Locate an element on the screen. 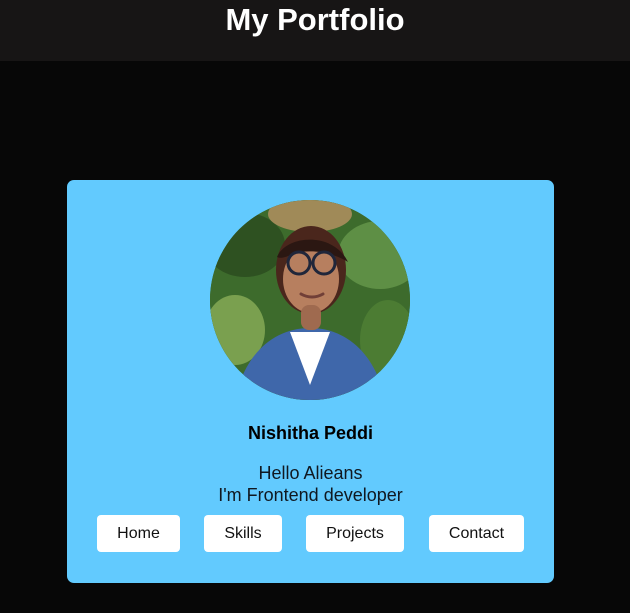 The width and height of the screenshot is (630, 613). profile-name: Nishitha Peddi is located at coordinates (310, 433).